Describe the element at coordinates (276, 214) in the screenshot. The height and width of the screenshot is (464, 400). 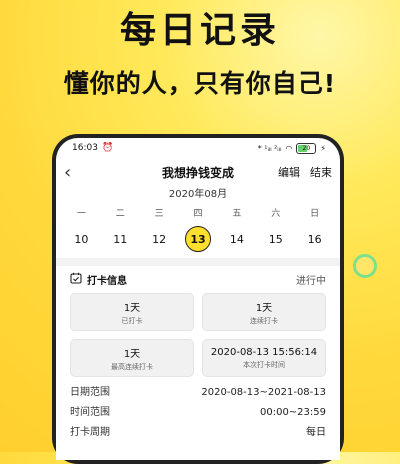
I see `weekday-label: 六` at that location.